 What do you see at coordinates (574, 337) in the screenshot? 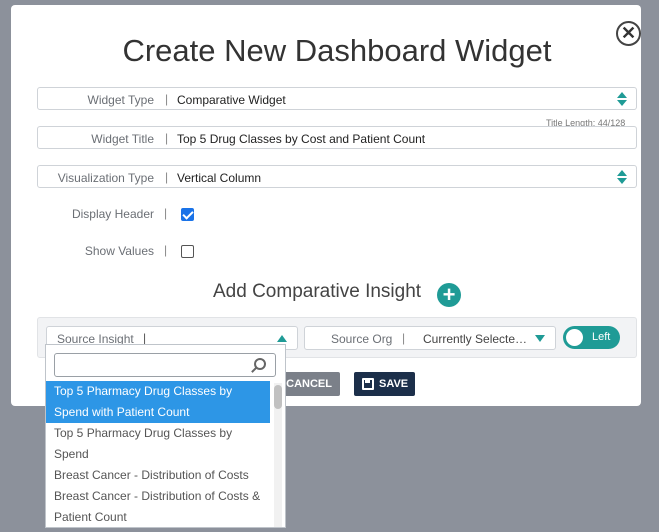
I see `toggle-knob` at bounding box center [574, 337].